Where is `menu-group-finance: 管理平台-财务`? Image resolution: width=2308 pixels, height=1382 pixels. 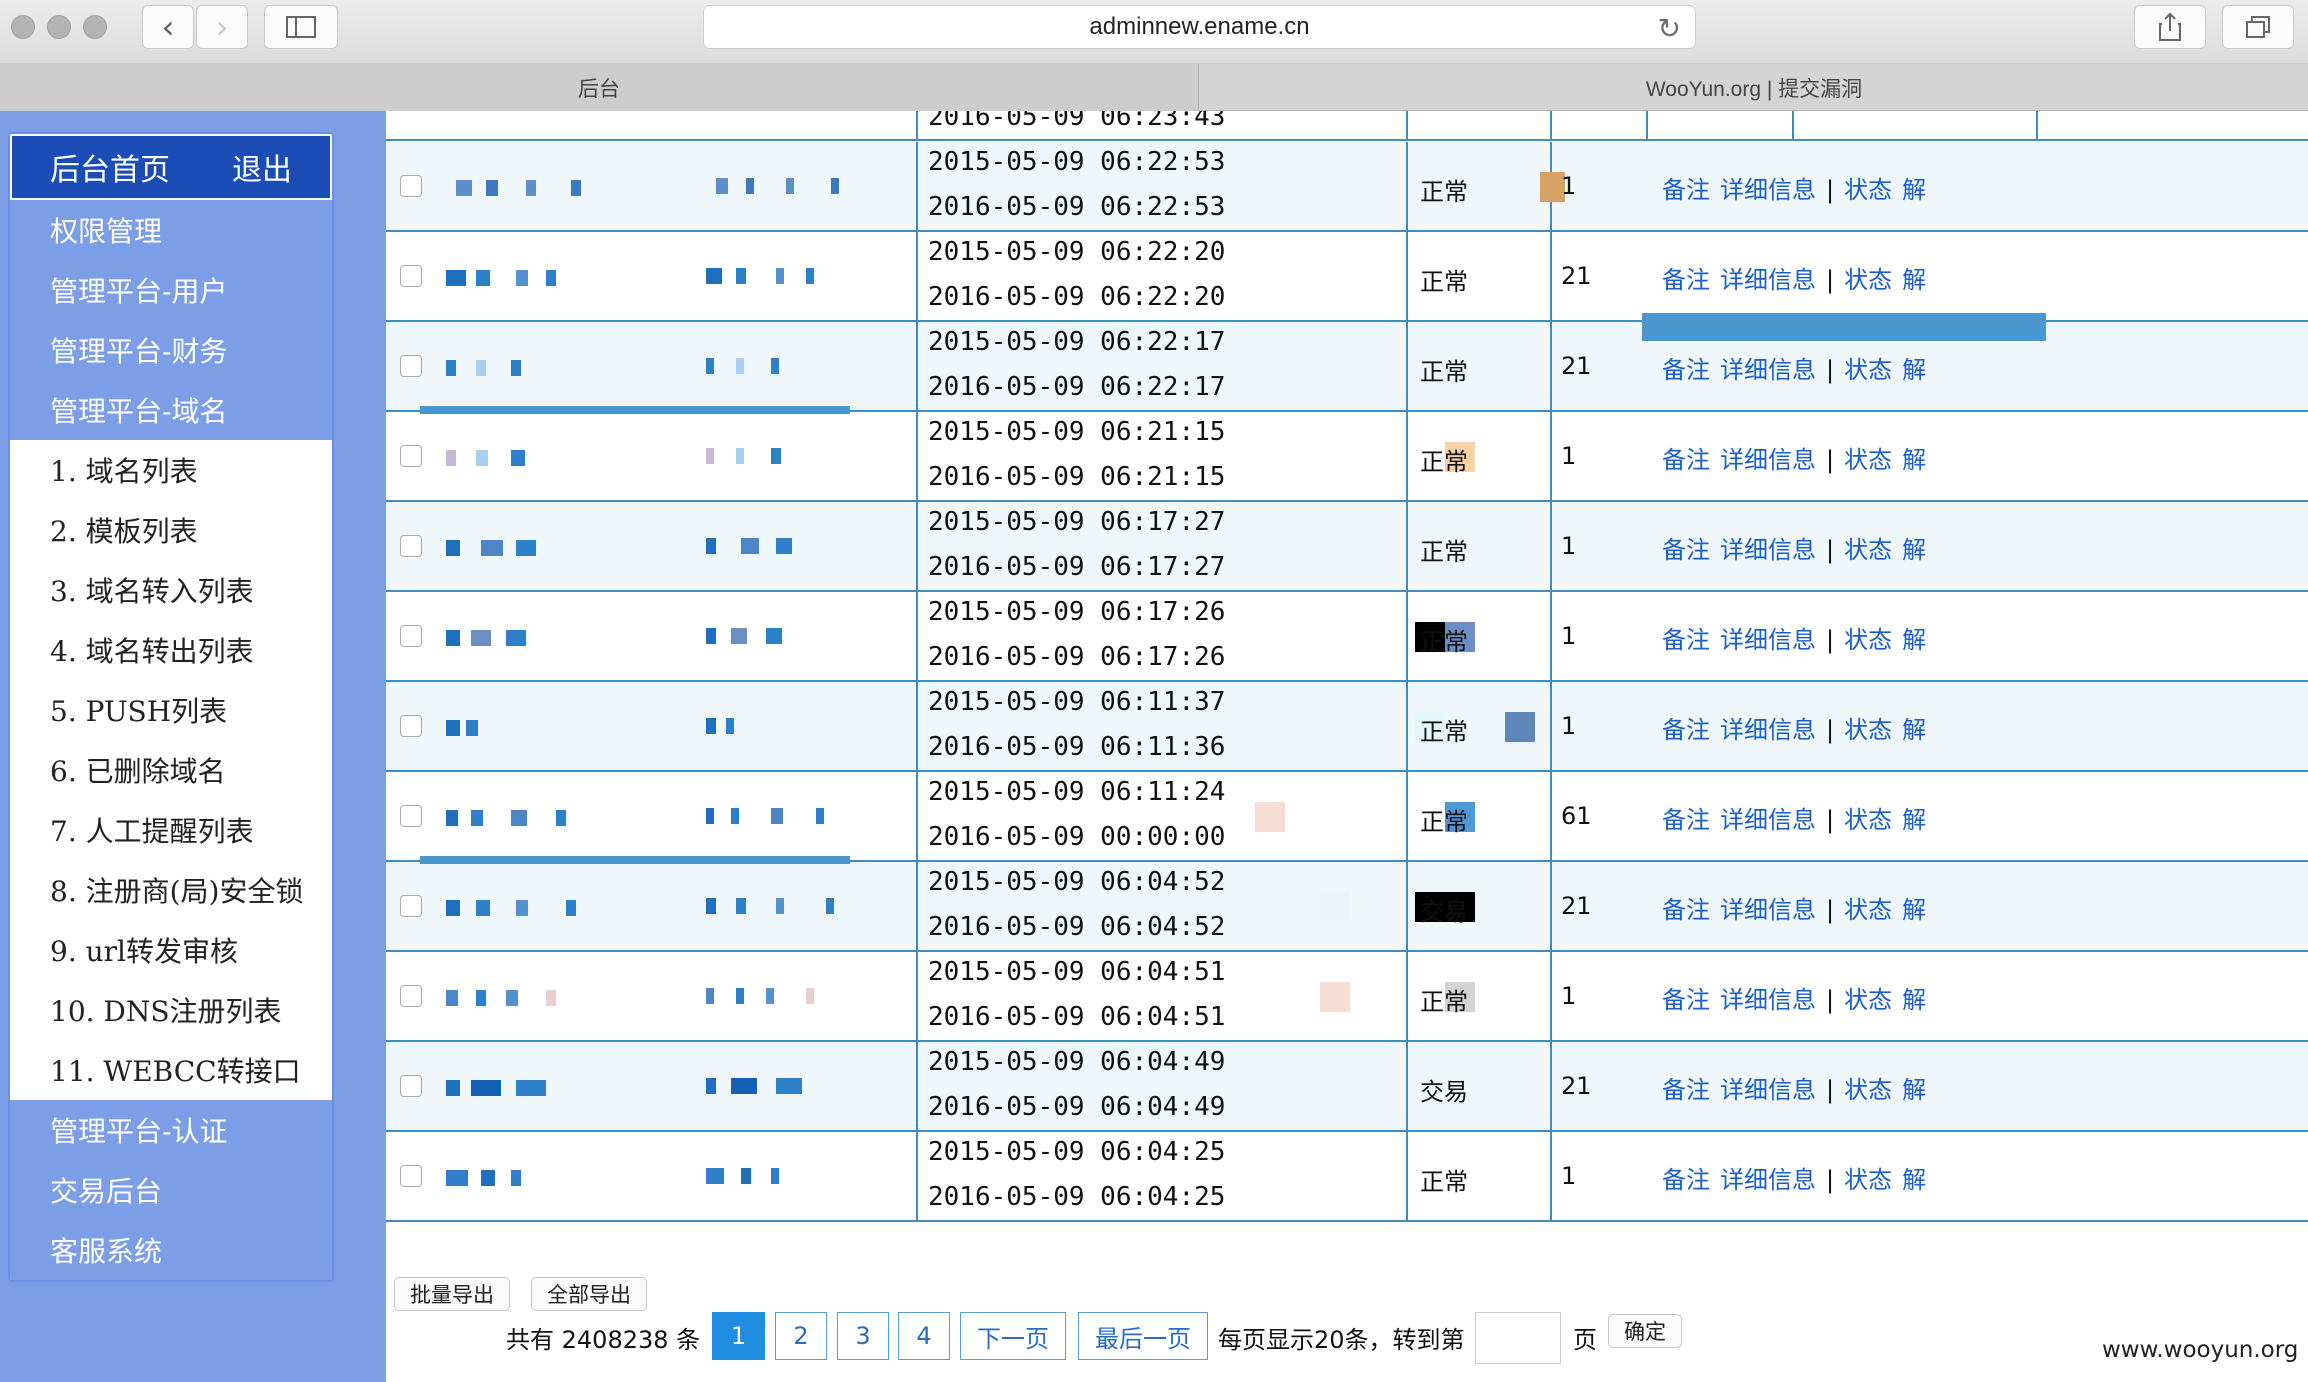 menu-group-finance: 管理平台-财务 is located at coordinates (171, 350).